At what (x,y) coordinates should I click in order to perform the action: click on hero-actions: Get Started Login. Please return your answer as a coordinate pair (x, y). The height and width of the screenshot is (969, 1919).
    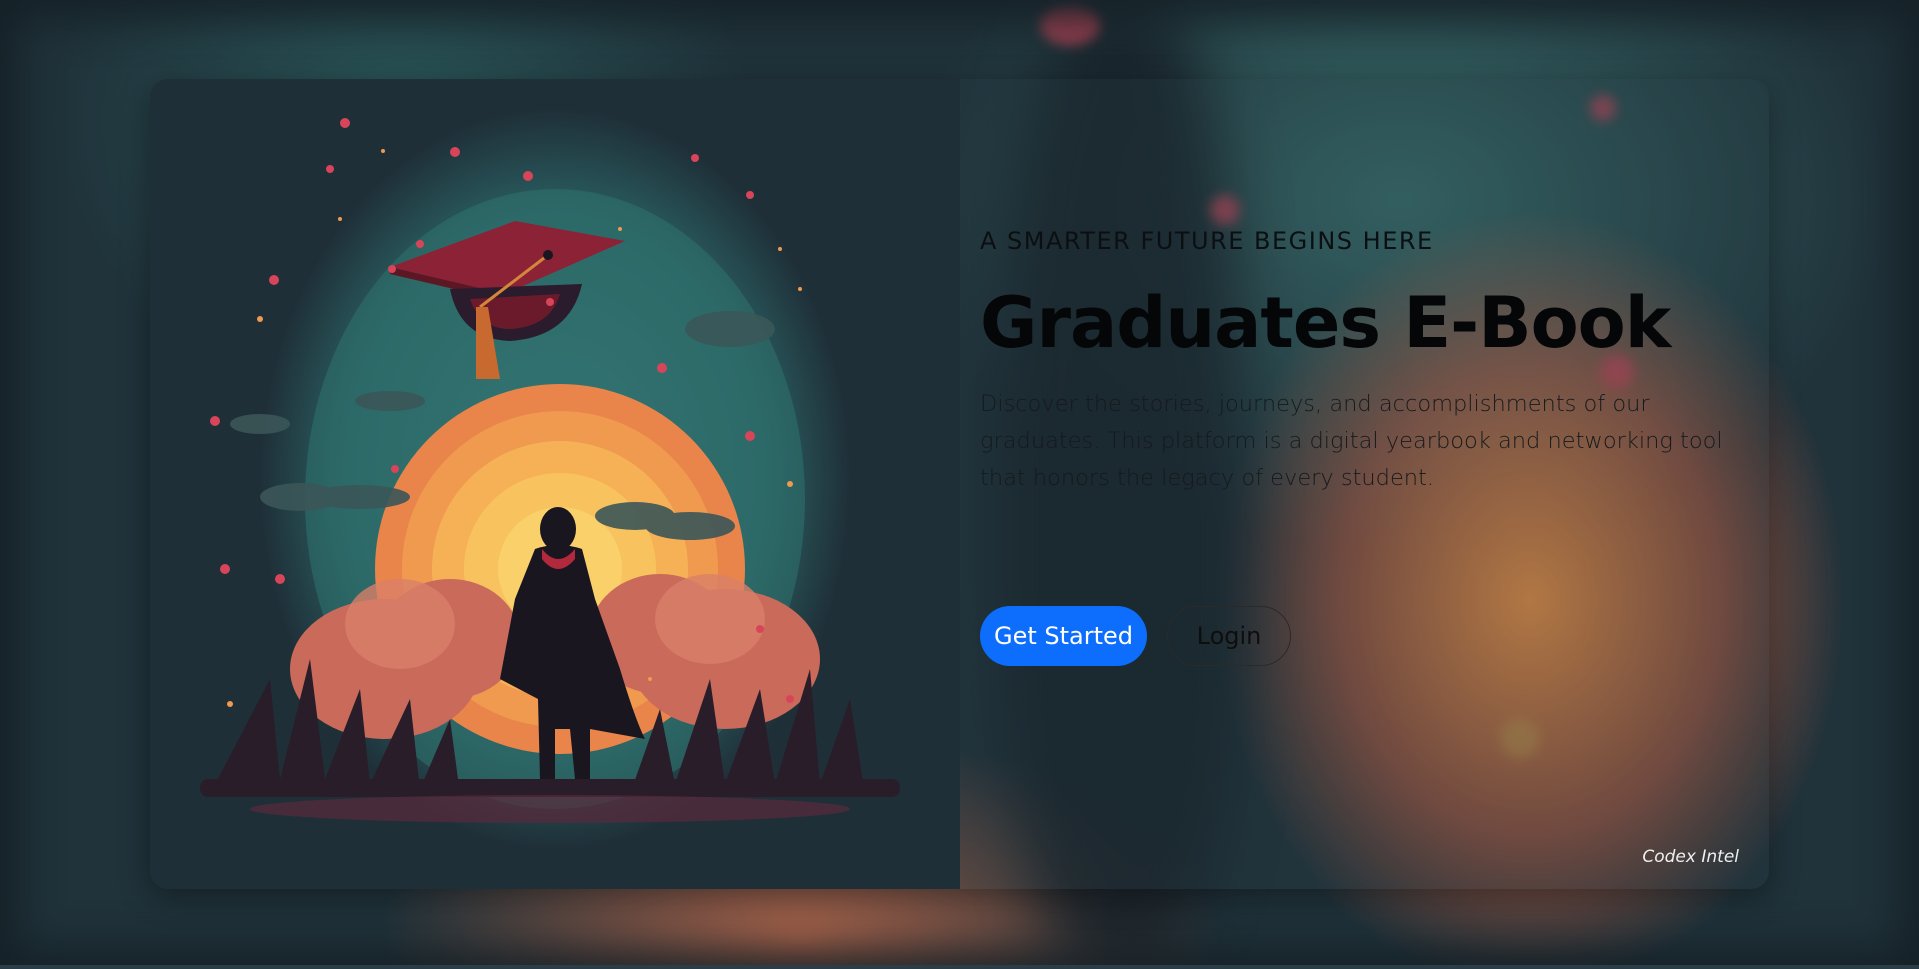
    Looking at the image, I should click on (1135, 636).